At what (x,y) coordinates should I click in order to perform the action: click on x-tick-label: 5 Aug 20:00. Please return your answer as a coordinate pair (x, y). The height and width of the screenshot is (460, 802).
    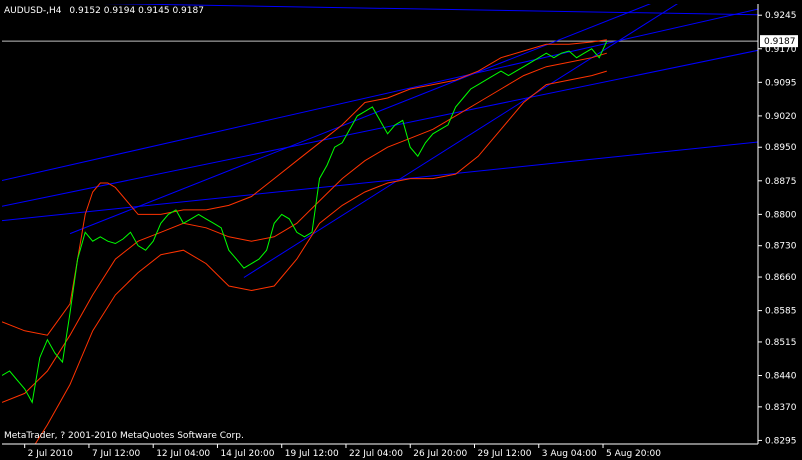
    Looking at the image, I should click on (633, 454).